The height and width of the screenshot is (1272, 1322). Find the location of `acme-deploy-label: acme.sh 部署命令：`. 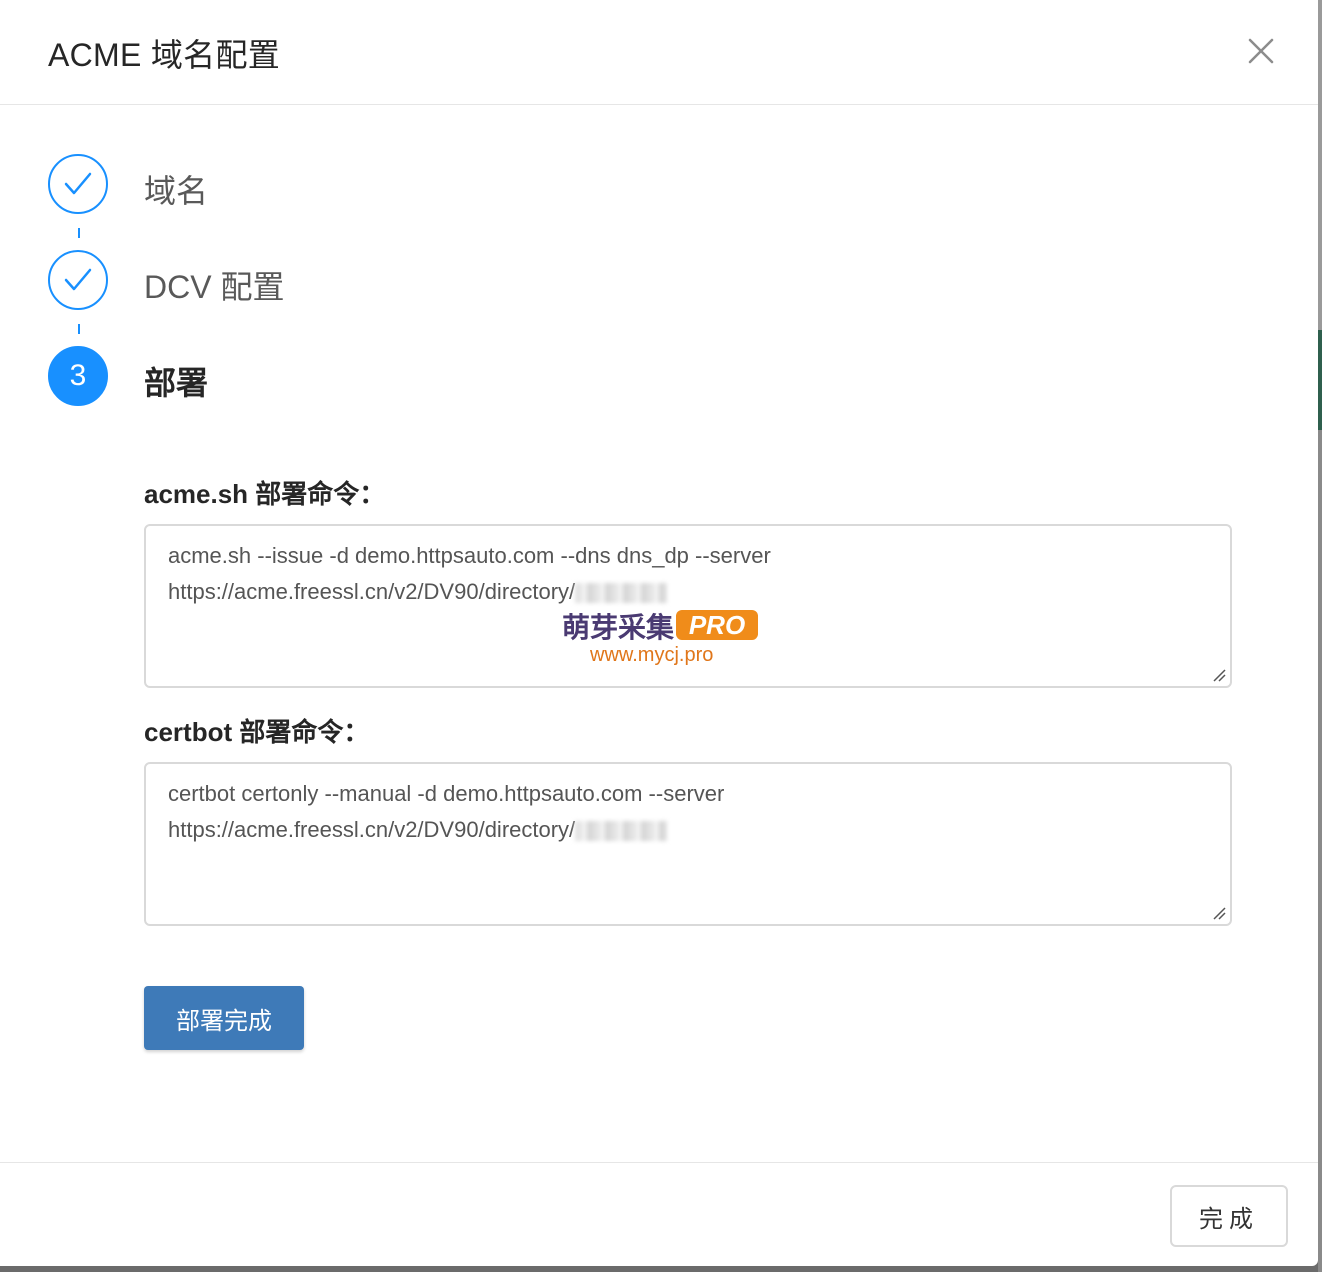

acme-deploy-label: acme.sh 部署命令： is located at coordinates (265, 494).